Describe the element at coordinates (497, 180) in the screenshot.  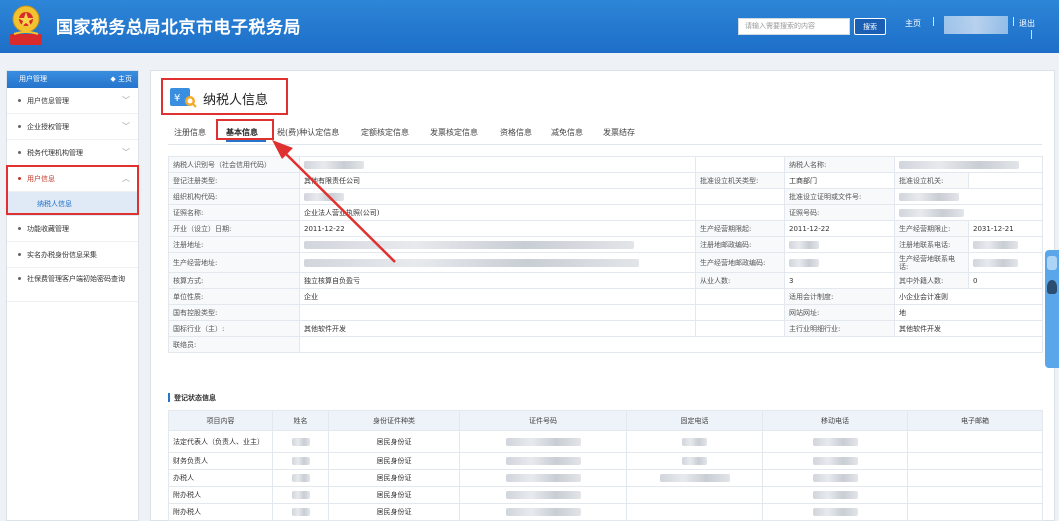
I see `reg-type-value: 其他有限责任公司` at that location.